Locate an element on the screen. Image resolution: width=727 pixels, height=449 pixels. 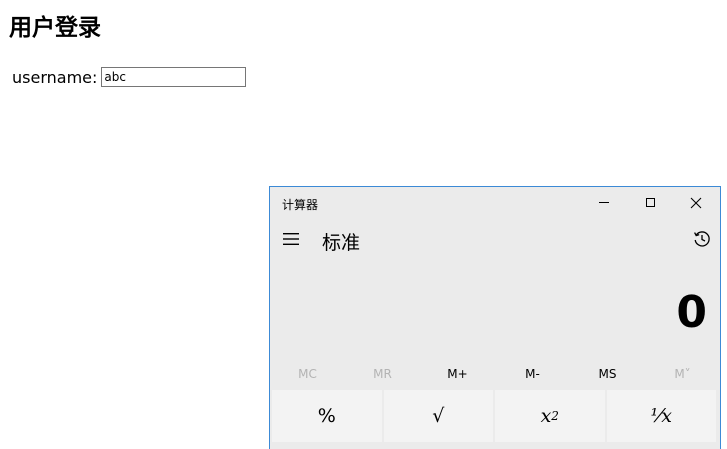
hamburger-menu-icon is located at coordinates (291, 239).